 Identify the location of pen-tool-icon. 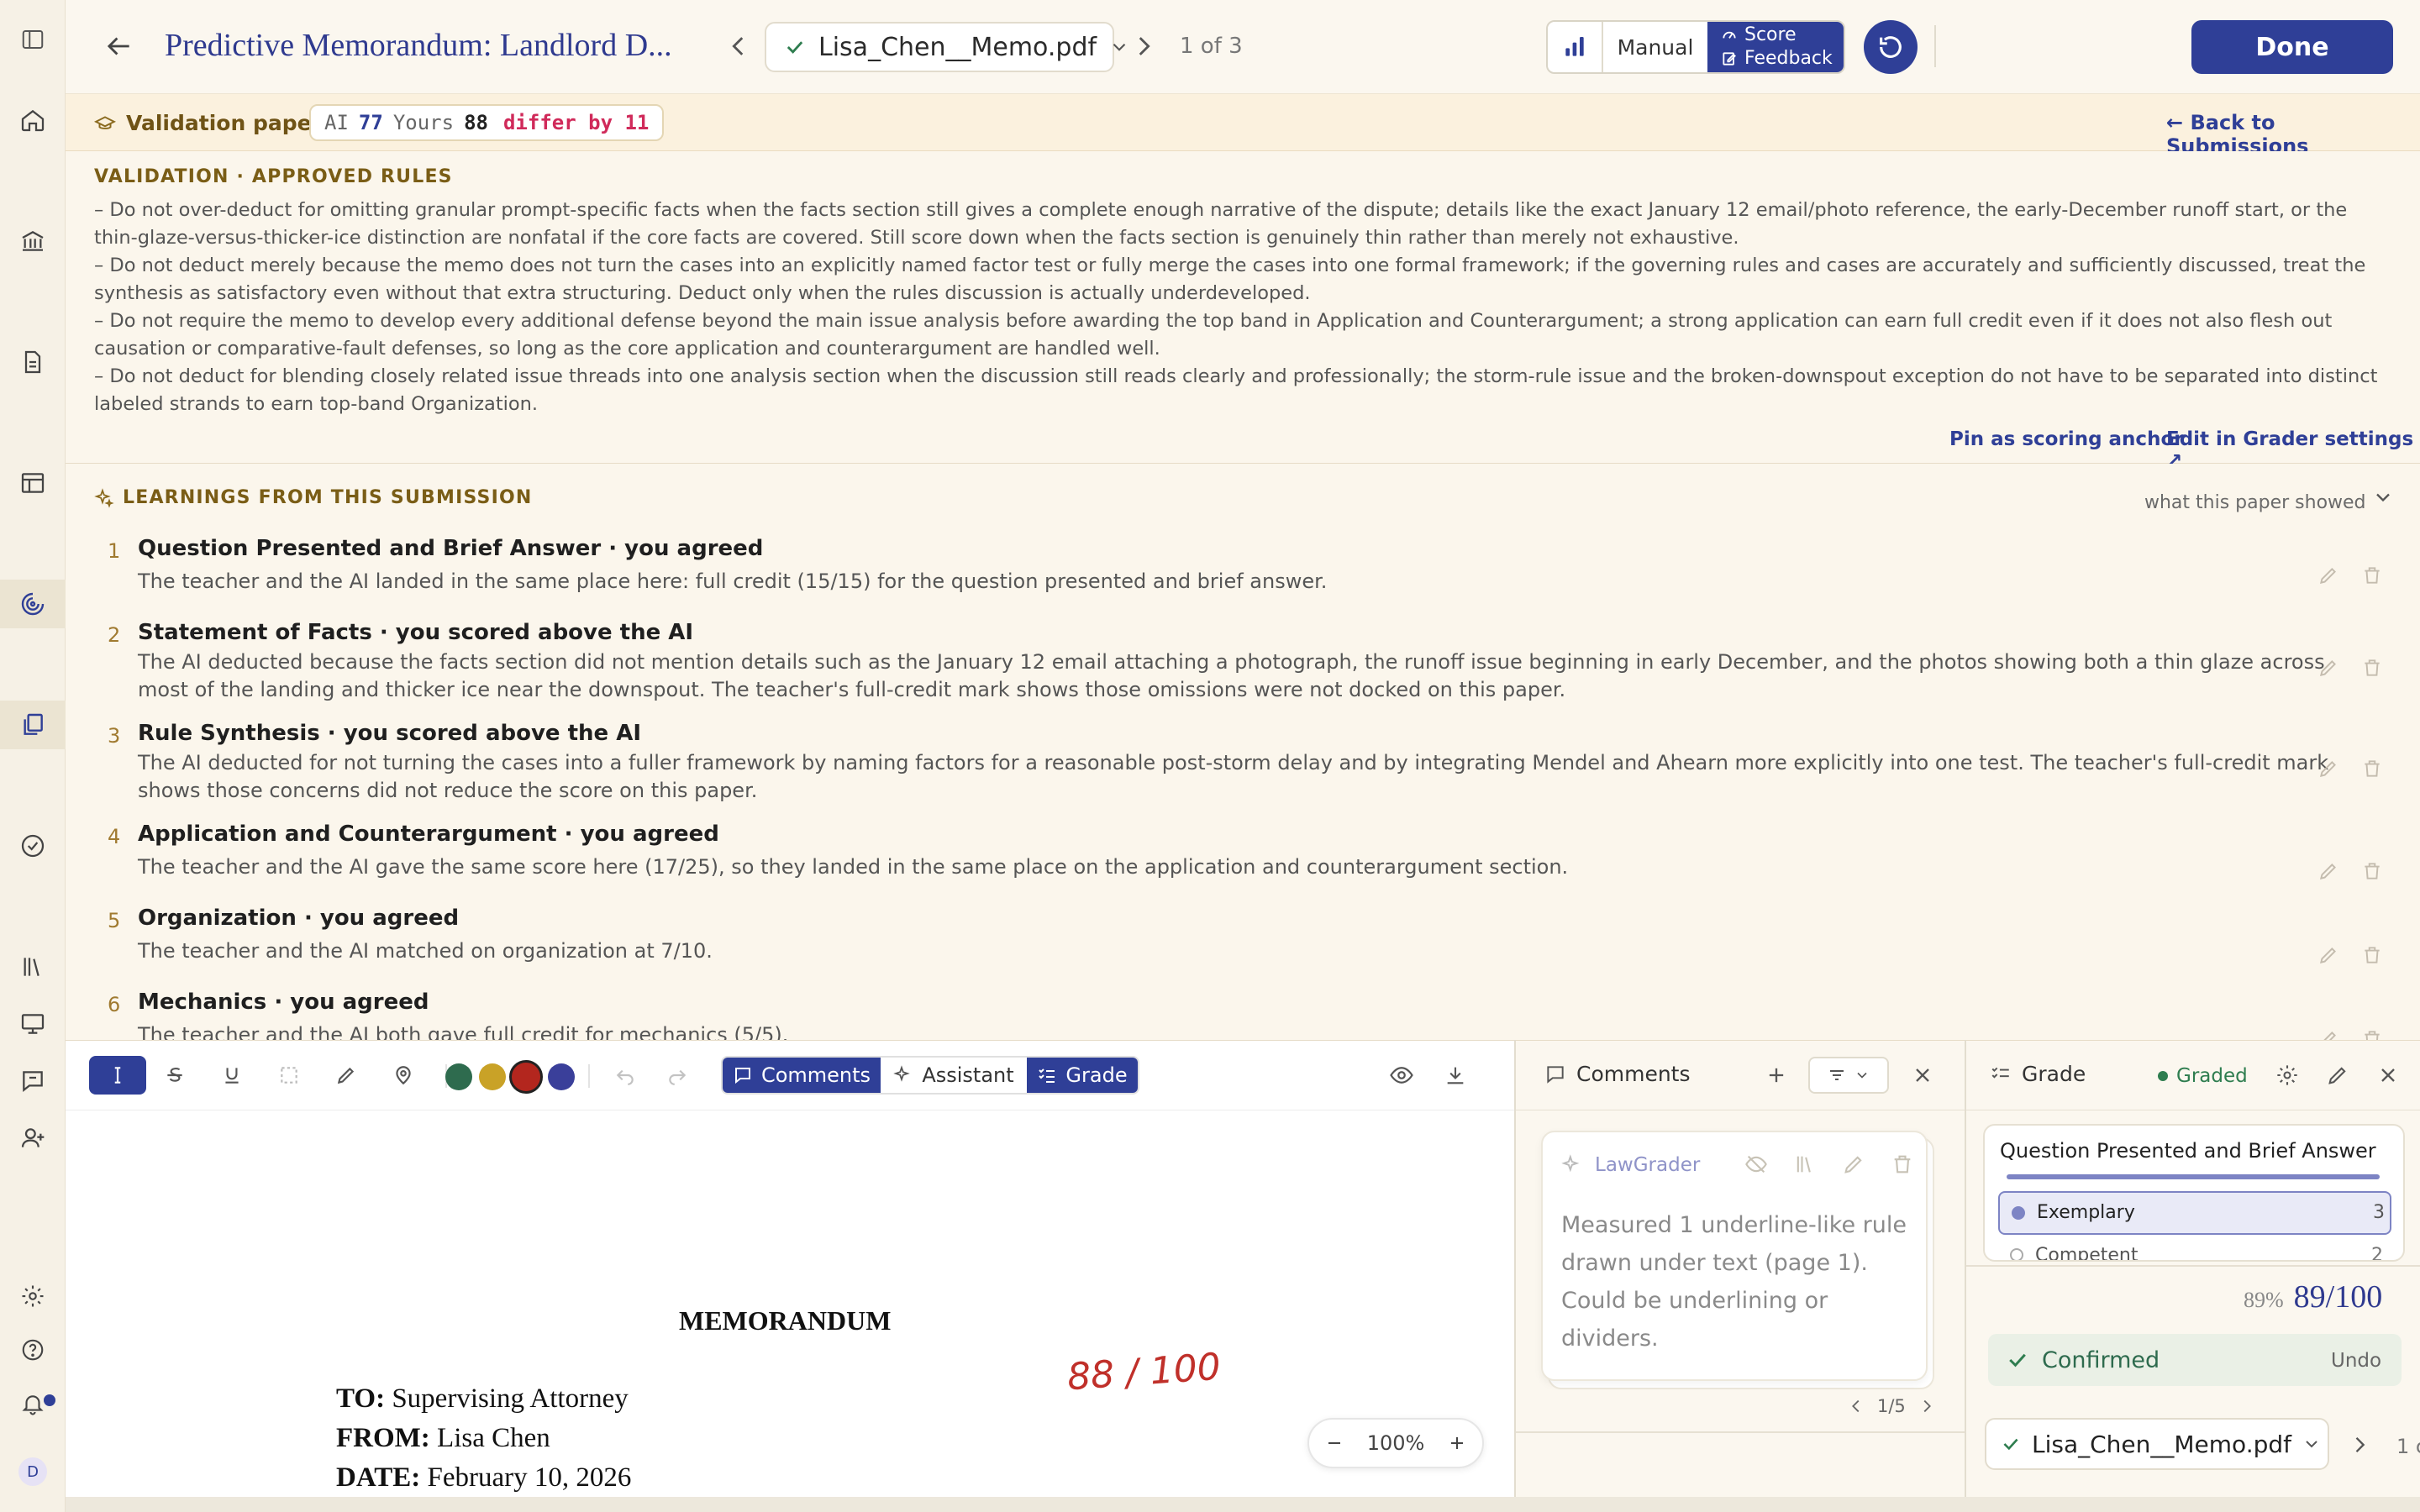
(346, 1075).